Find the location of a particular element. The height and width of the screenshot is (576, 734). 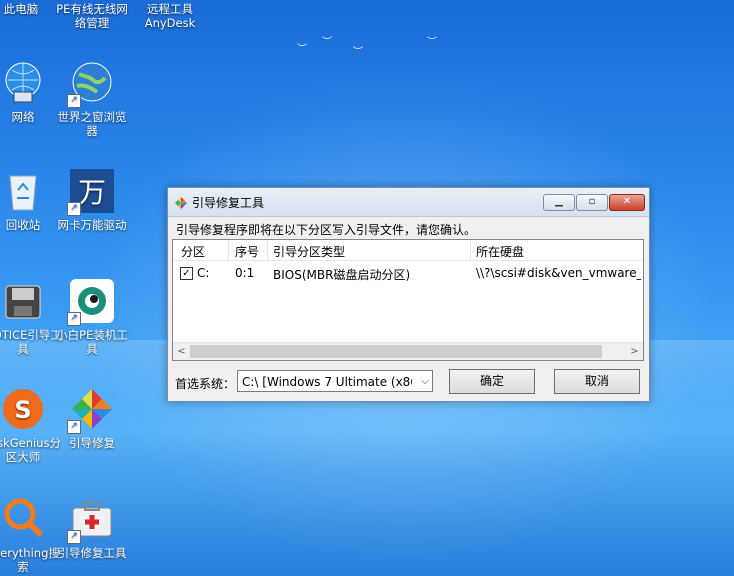

close-icon: ✕ is located at coordinates (627, 201).